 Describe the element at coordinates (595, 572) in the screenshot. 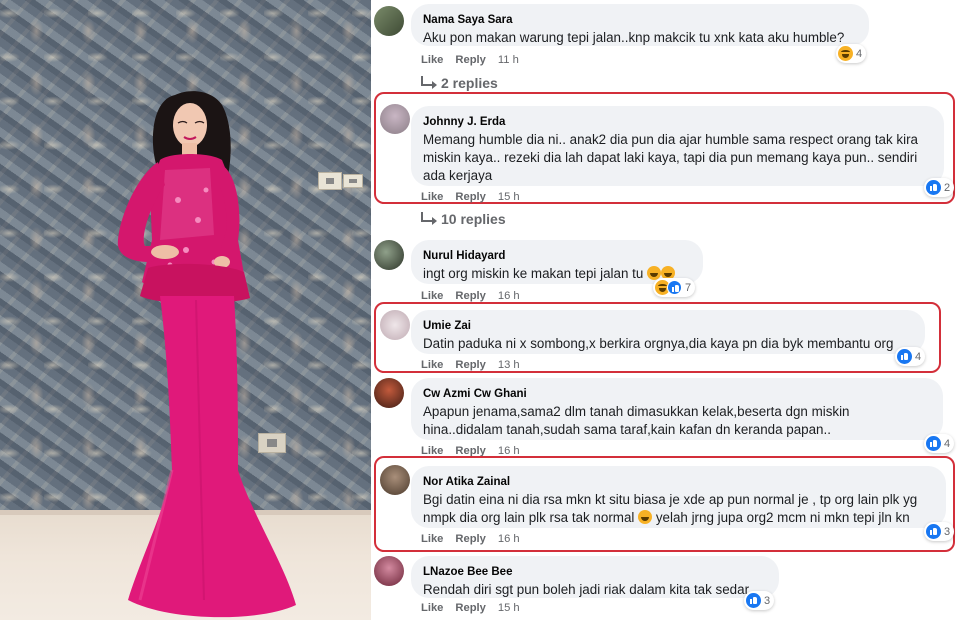

I see `comment-author: LNazoe Bee Bee` at that location.